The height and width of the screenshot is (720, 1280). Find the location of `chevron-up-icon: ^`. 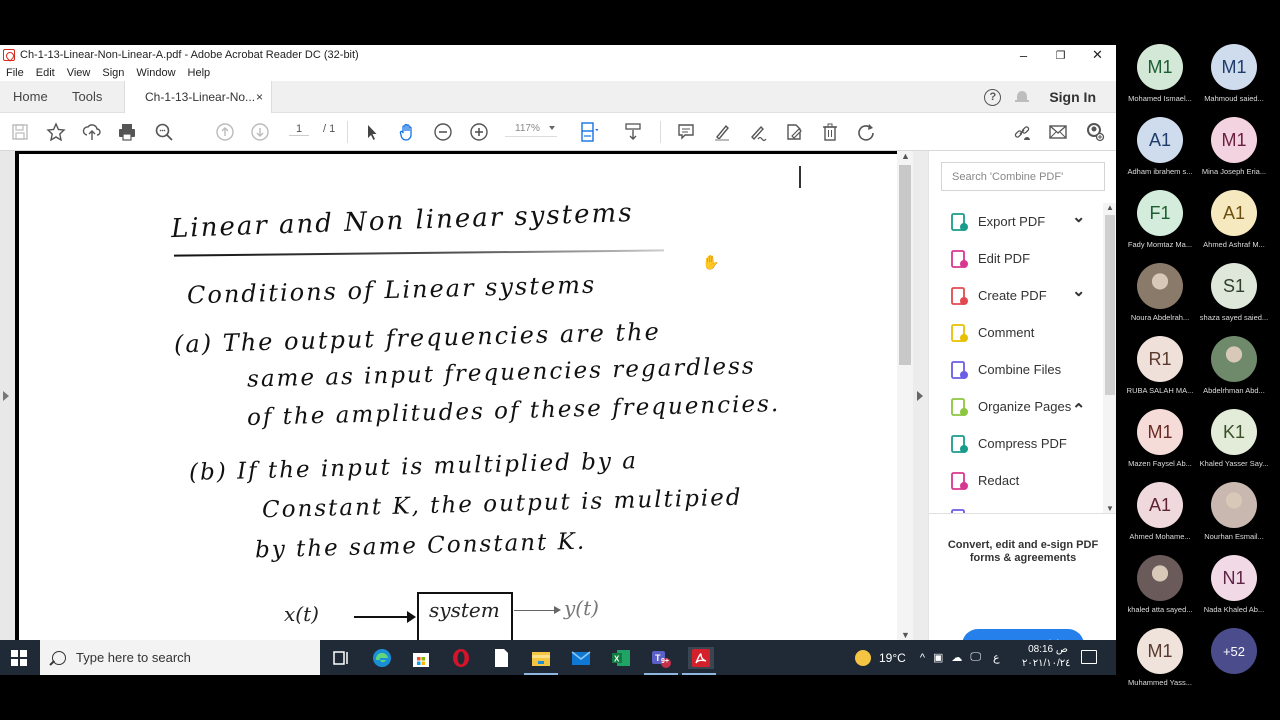

chevron-up-icon: ^ is located at coordinates (922, 658).